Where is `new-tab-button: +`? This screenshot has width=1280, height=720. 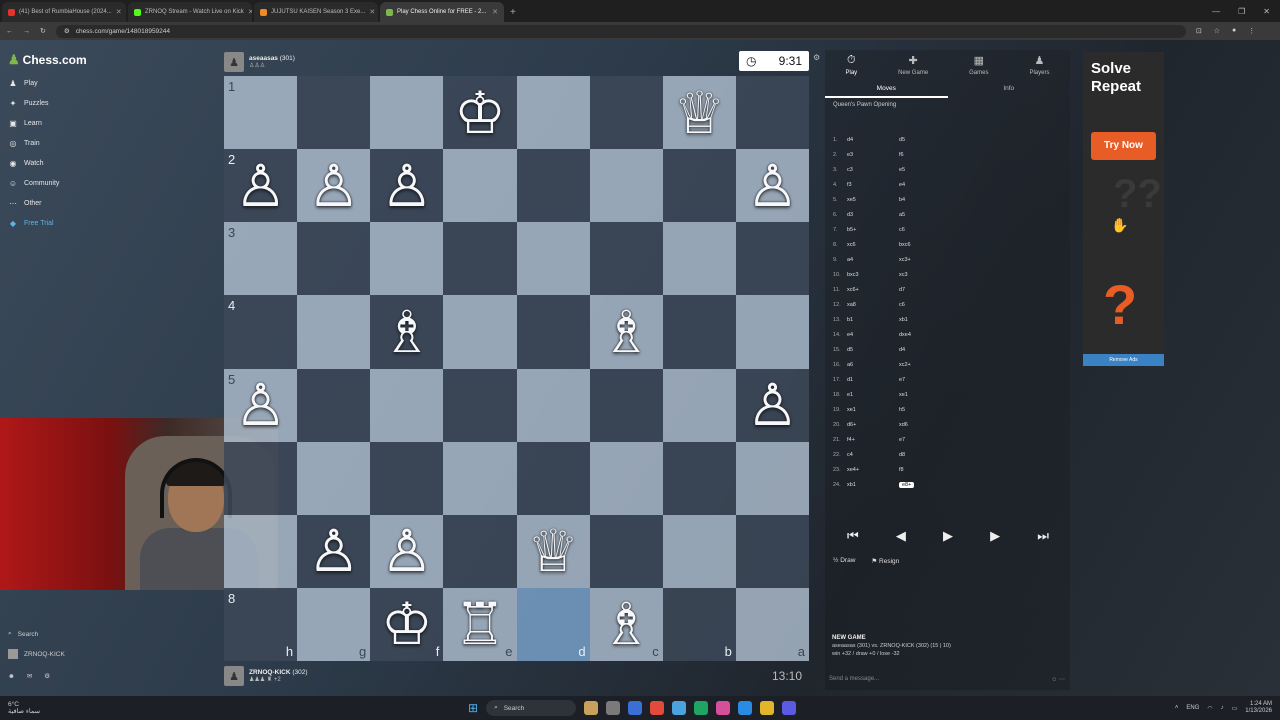 new-tab-button: + is located at coordinates (513, 14).